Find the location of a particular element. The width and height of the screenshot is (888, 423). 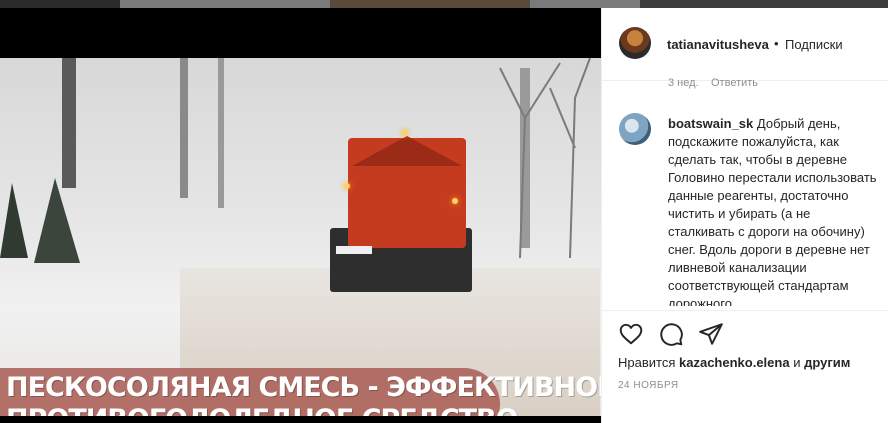

likes-prefix: Нравится is located at coordinates (647, 362).